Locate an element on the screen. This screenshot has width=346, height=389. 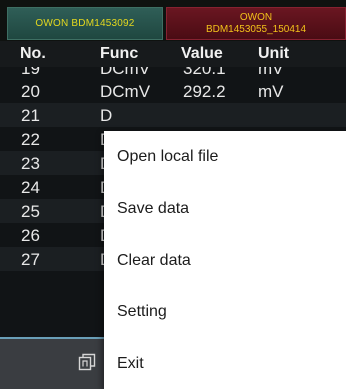
cell-value: 292.2 is located at coordinates (204, 91).